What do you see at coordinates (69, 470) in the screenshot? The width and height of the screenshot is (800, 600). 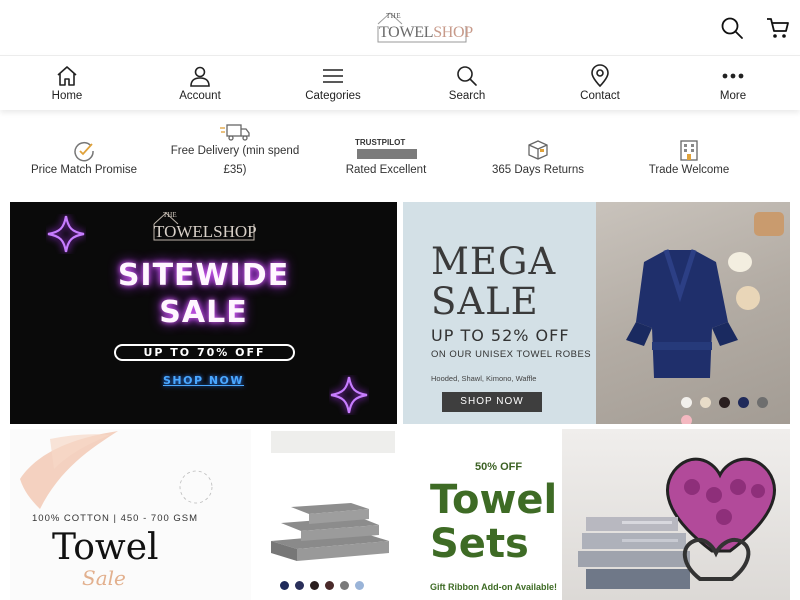 I see `brush-stroke-decoration` at bounding box center [69, 470].